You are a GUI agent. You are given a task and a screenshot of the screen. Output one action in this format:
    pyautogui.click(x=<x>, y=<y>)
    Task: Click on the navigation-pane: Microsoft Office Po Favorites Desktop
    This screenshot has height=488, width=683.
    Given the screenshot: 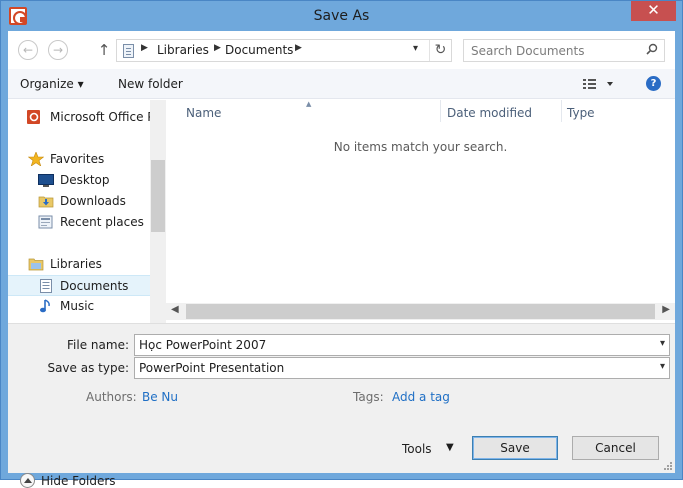 What is the action you would take?
    pyautogui.click(x=79, y=211)
    